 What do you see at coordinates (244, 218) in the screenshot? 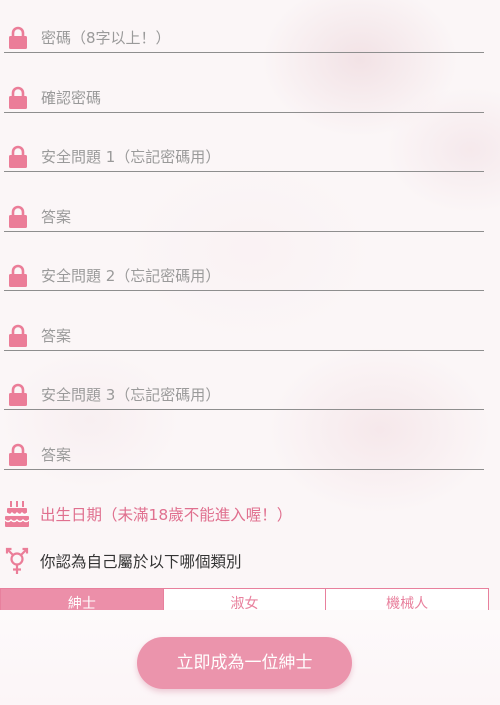
I see `answer-1-field: 答案` at bounding box center [244, 218].